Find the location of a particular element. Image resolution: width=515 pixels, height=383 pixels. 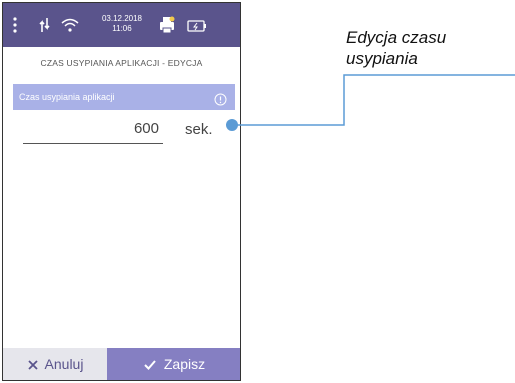

bottom-action-bar: Anuluj Zapisz is located at coordinates (121, 364).